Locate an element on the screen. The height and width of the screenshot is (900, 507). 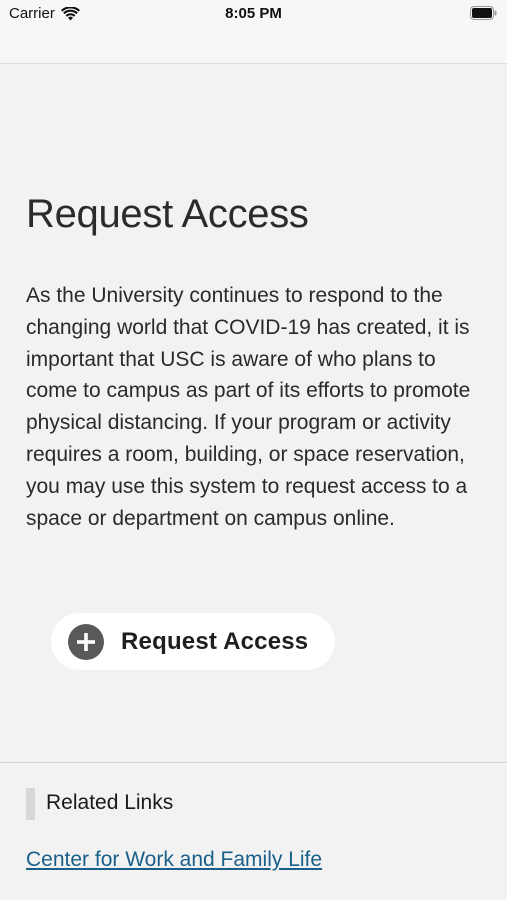
status-time: 8:05 PM is located at coordinates (253, 13).